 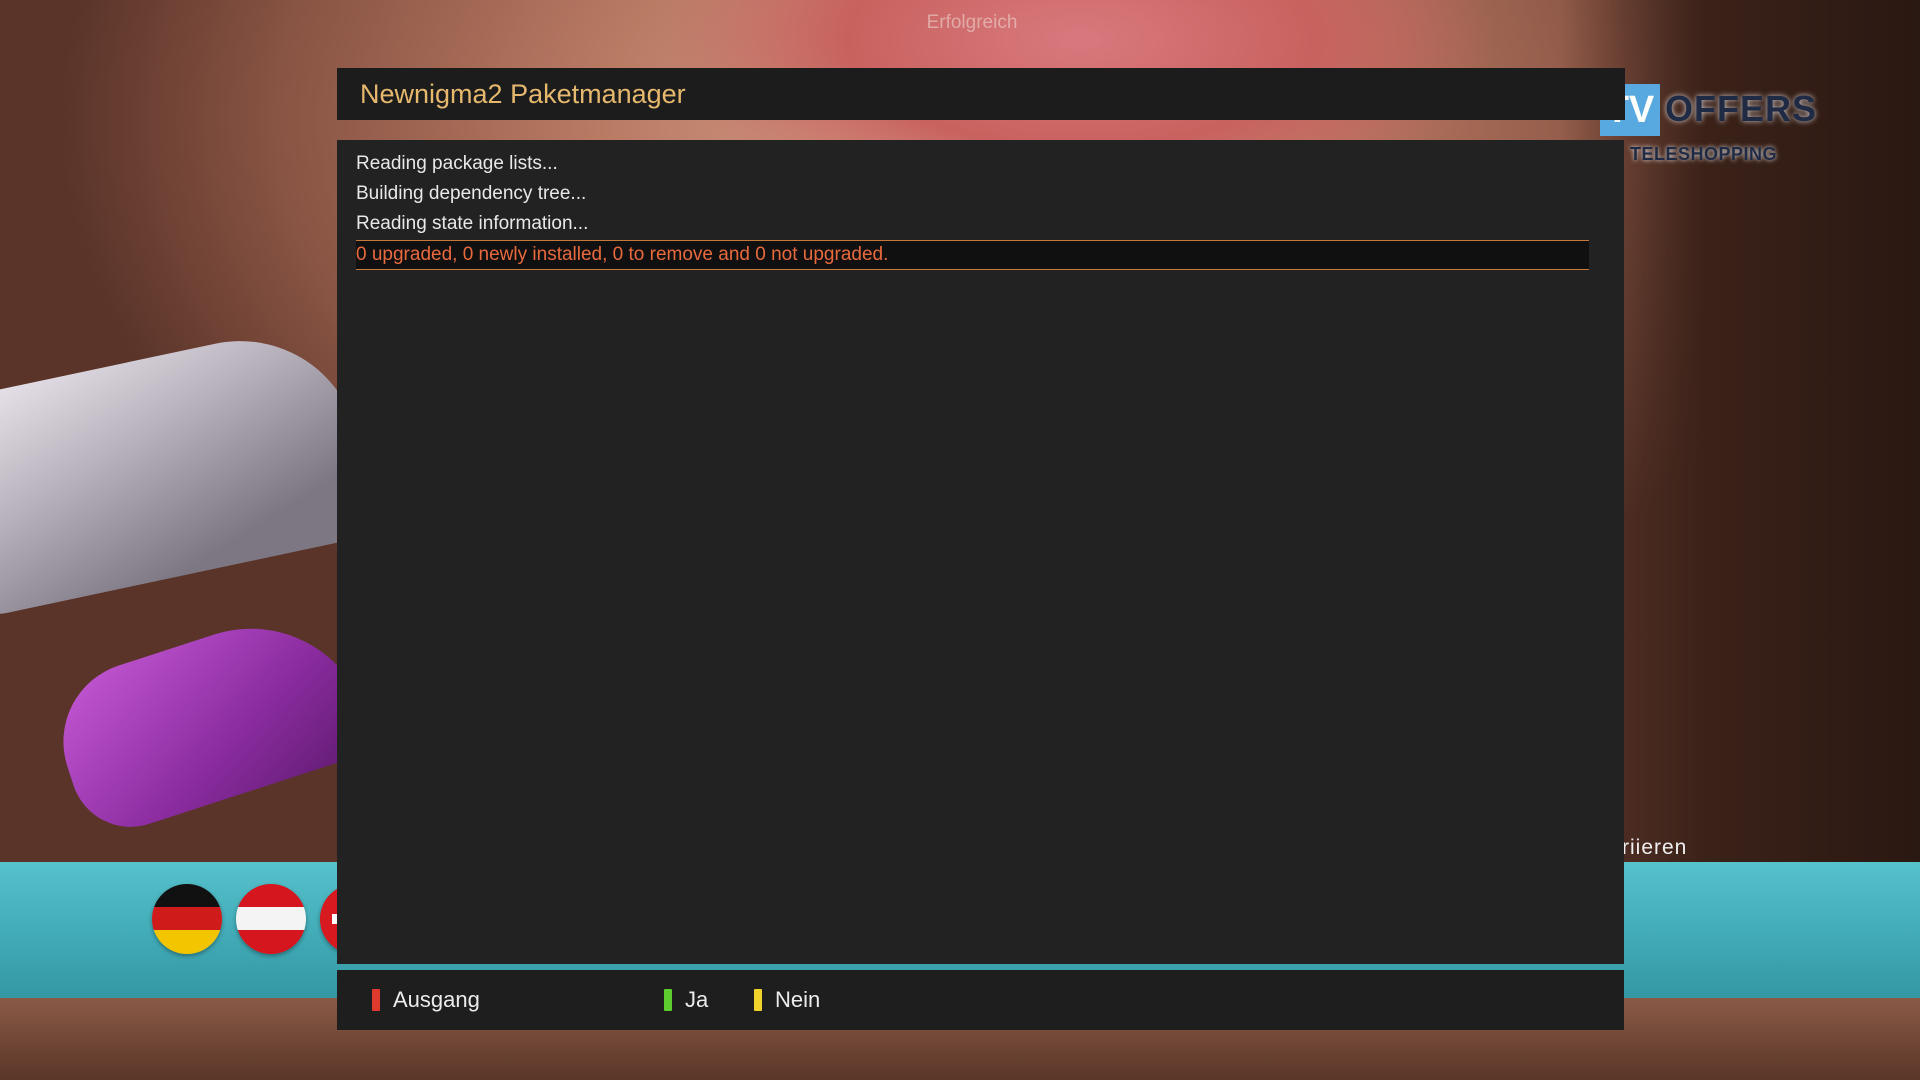 I want to click on no-button: Nein, so click(x=787, y=1000).